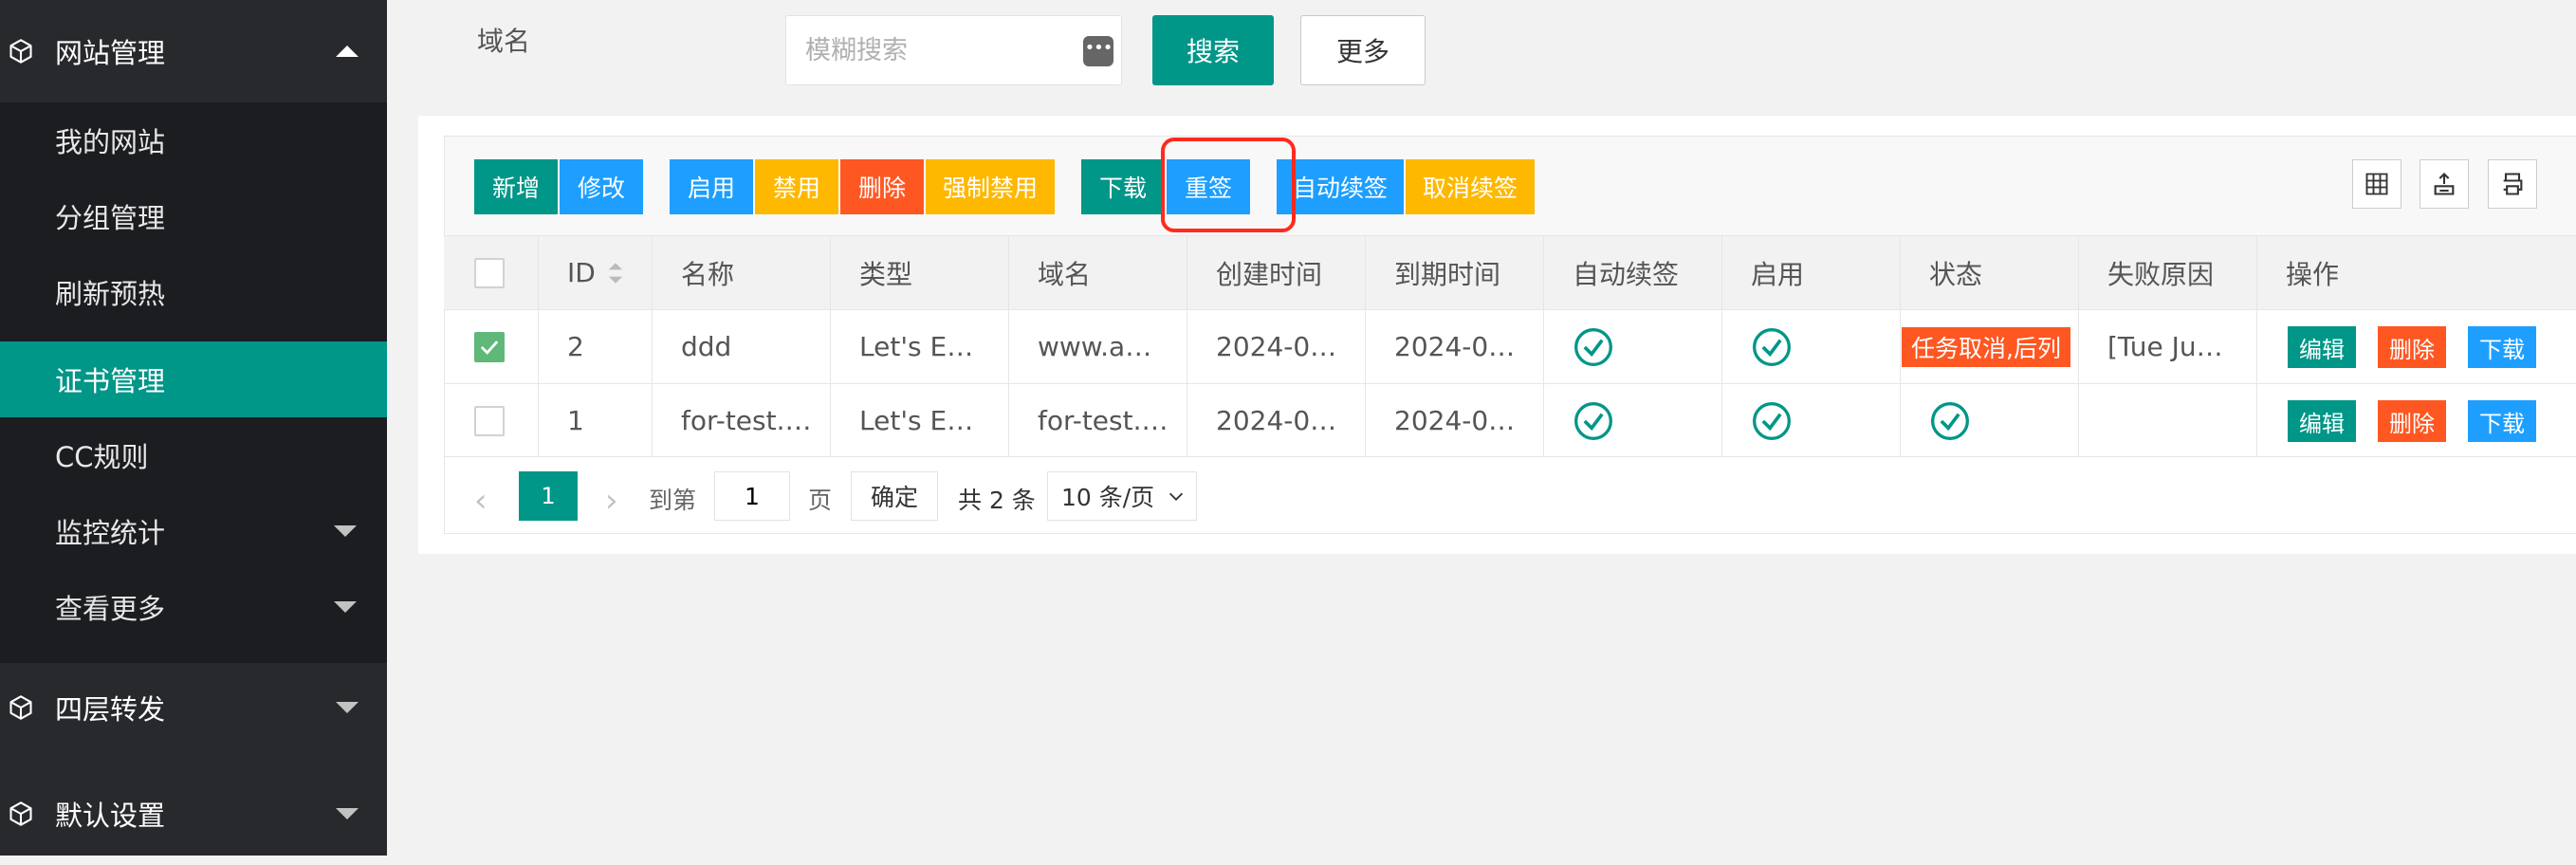 The width and height of the screenshot is (2576, 865). I want to click on header-id: ID, so click(596, 272).